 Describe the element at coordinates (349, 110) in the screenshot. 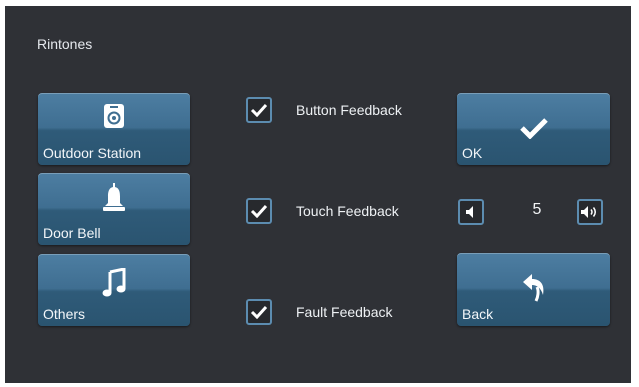

I see `button-feedback-label: Button Feedback` at that location.